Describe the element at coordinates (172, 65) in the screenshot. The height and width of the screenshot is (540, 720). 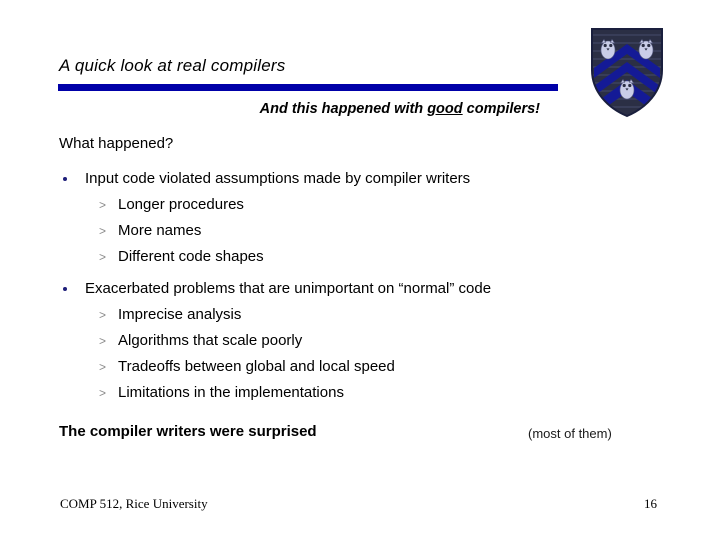
I see `slide-title: A quick look at real compilers` at that location.